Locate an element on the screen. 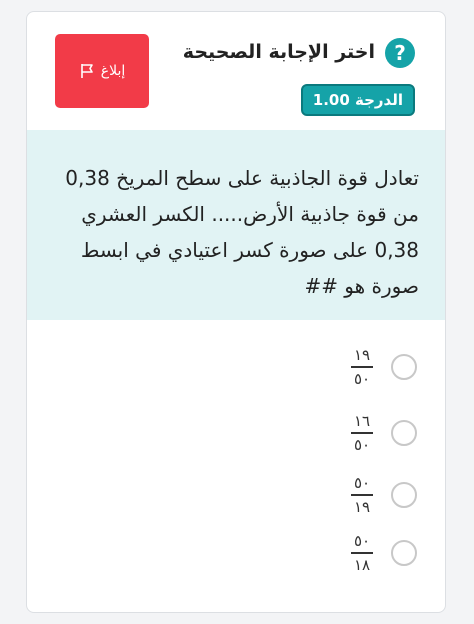 This screenshot has width=474, height=624. fraction: ٥٠ ١٨ is located at coordinates (362, 553).